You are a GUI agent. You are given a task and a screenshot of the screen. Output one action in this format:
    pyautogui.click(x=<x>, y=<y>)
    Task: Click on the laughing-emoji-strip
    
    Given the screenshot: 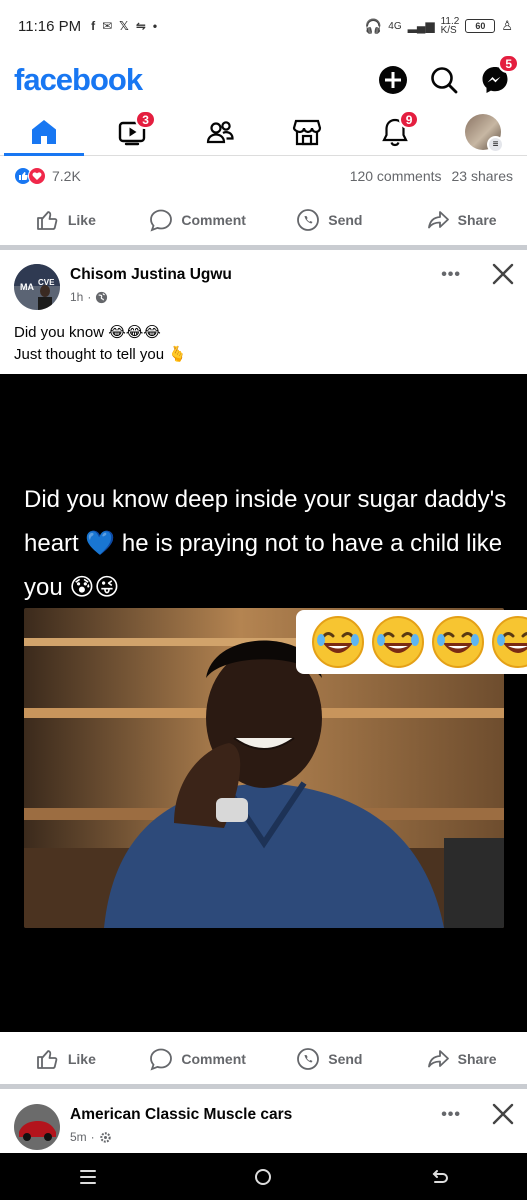 What is the action you would take?
    pyautogui.click(x=411, y=642)
    